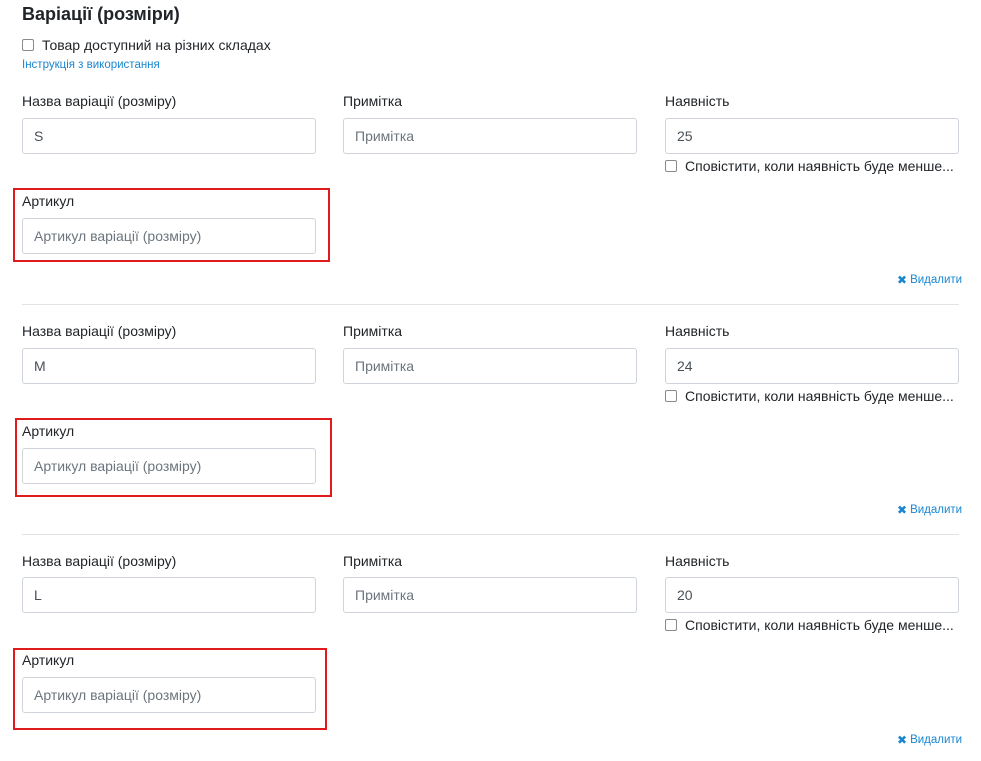 Image resolution: width=981 pixels, height=761 pixels. What do you see at coordinates (91, 65) in the screenshot?
I see `instructions-link: Інструкція з використання` at bounding box center [91, 65].